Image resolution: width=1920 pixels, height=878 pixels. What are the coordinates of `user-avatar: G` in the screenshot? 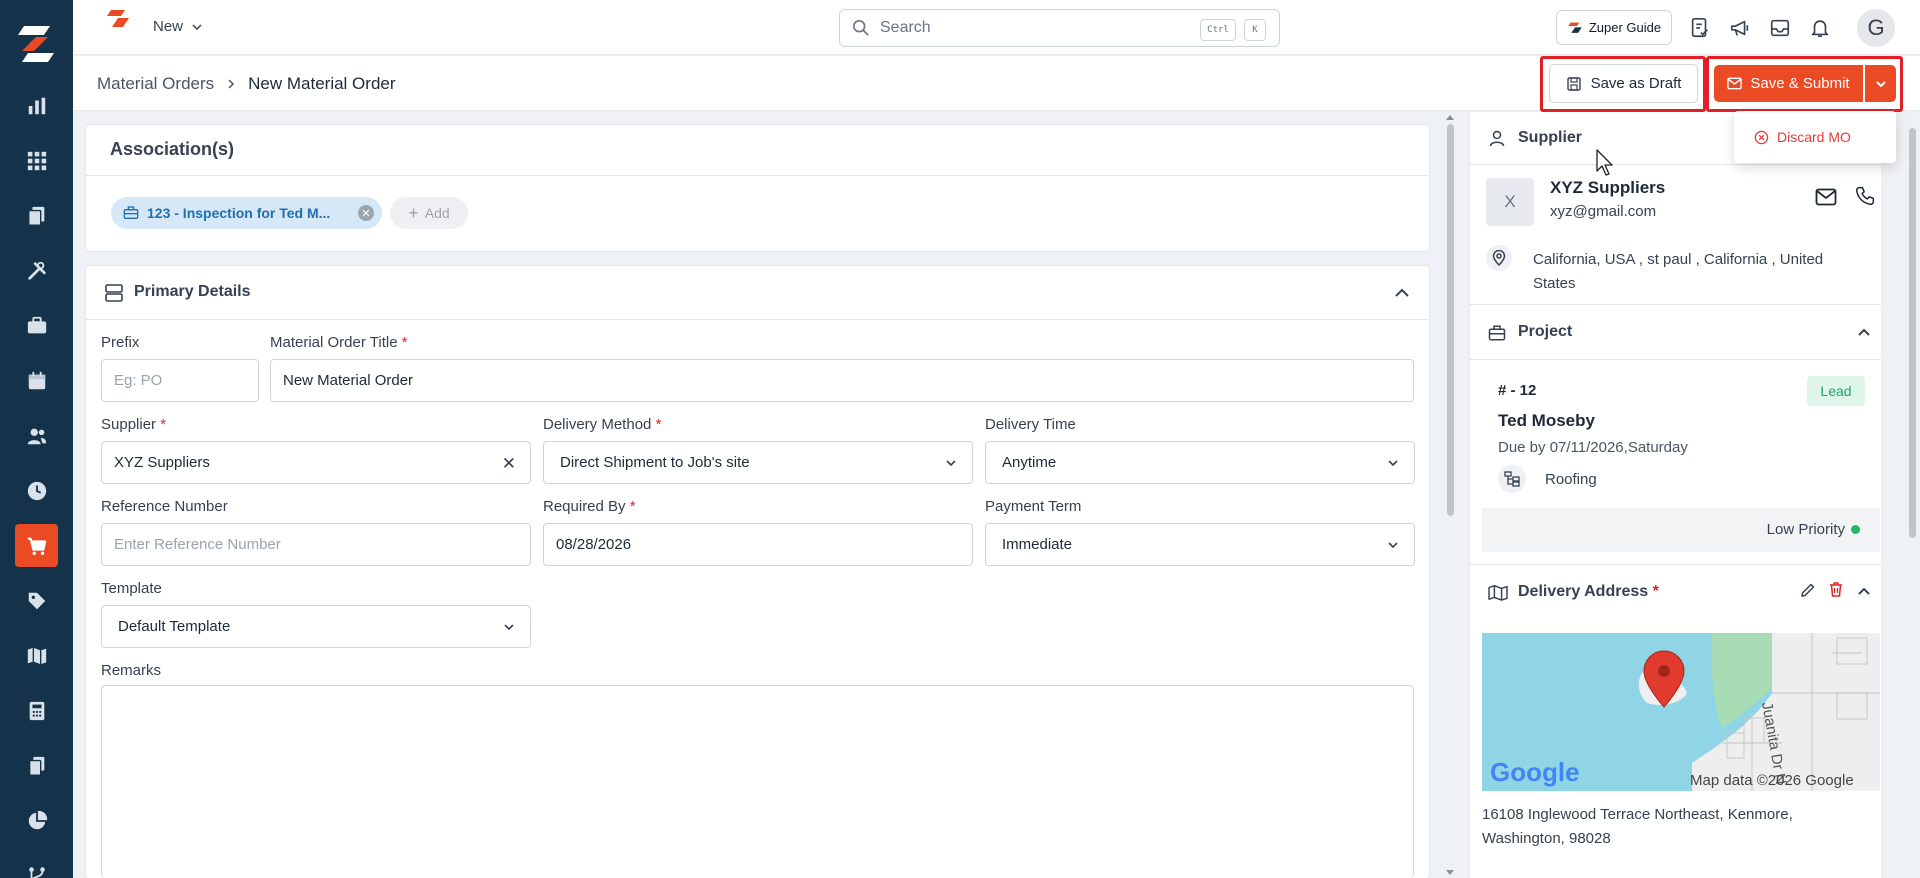 It's located at (1876, 28).